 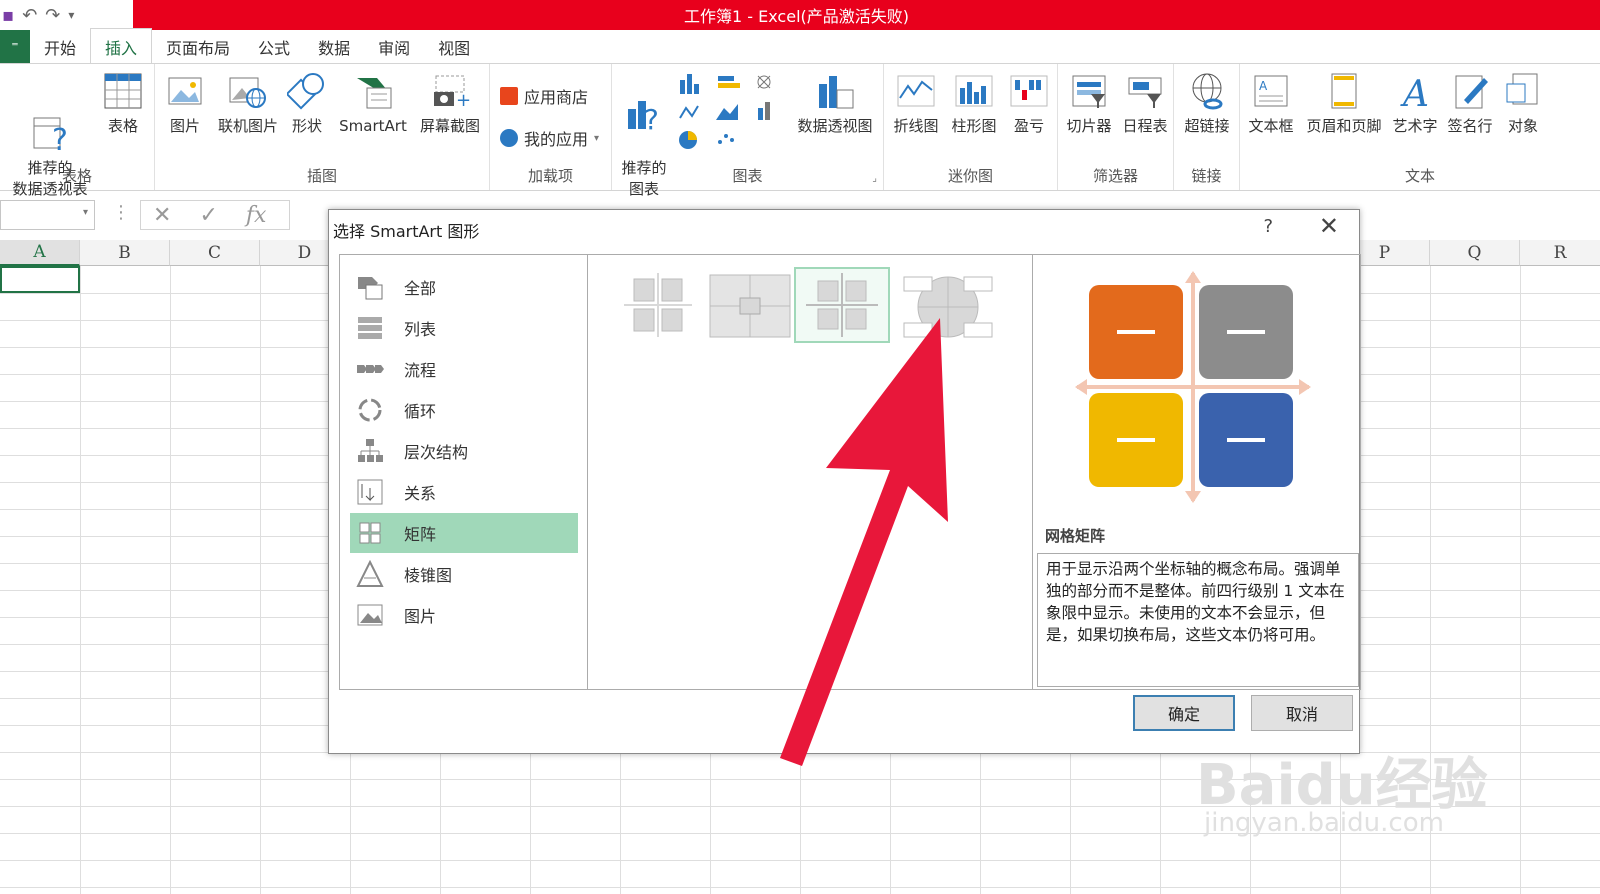 I want to click on category-all: 全部, so click(x=464, y=287).